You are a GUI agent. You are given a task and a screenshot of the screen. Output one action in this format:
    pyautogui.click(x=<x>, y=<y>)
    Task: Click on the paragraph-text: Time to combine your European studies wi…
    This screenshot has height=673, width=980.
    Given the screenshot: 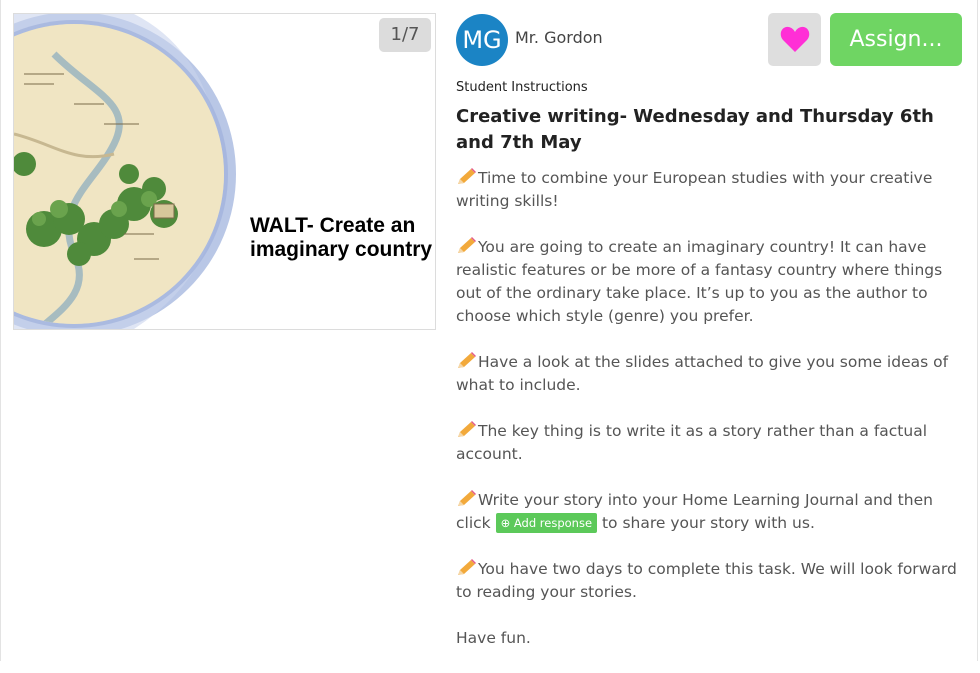 What is the action you would take?
    pyautogui.click(x=694, y=189)
    